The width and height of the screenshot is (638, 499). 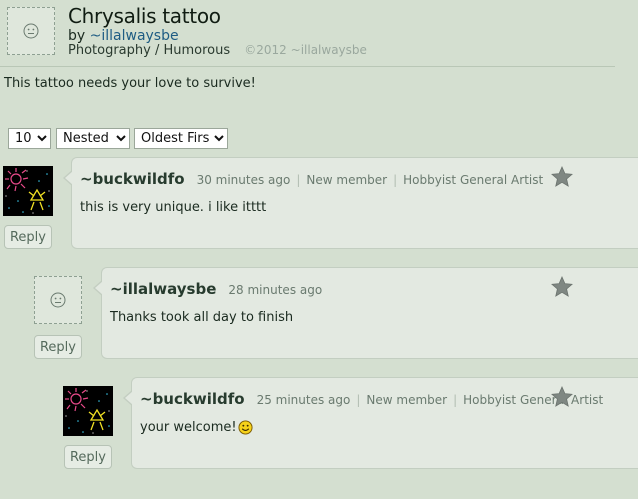 What do you see at coordinates (188, 427) in the screenshot?
I see `comment-text: your welcome!` at bounding box center [188, 427].